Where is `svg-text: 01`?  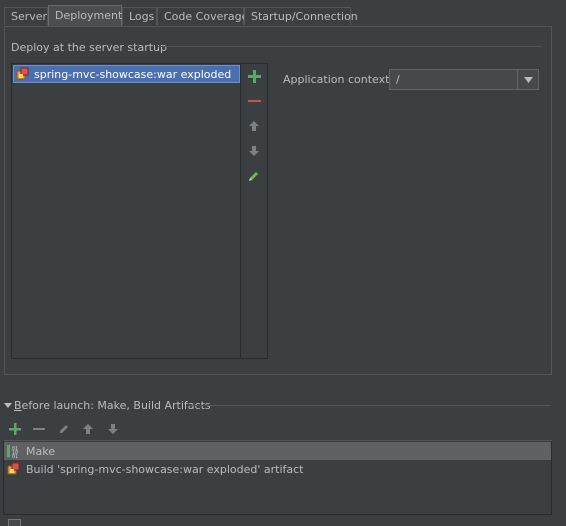 svg-text: 01 is located at coordinates (15, 456).